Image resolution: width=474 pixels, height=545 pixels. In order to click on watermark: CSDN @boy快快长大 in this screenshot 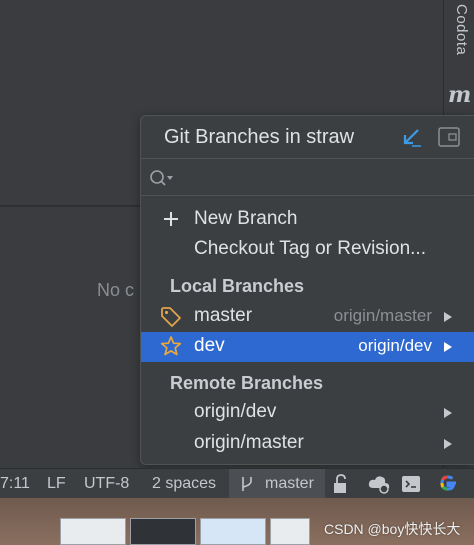, I will do `click(392, 529)`.